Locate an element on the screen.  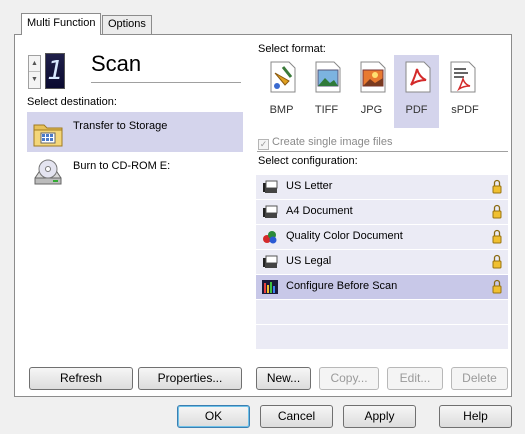
format-separator is located at coordinates (382, 151).